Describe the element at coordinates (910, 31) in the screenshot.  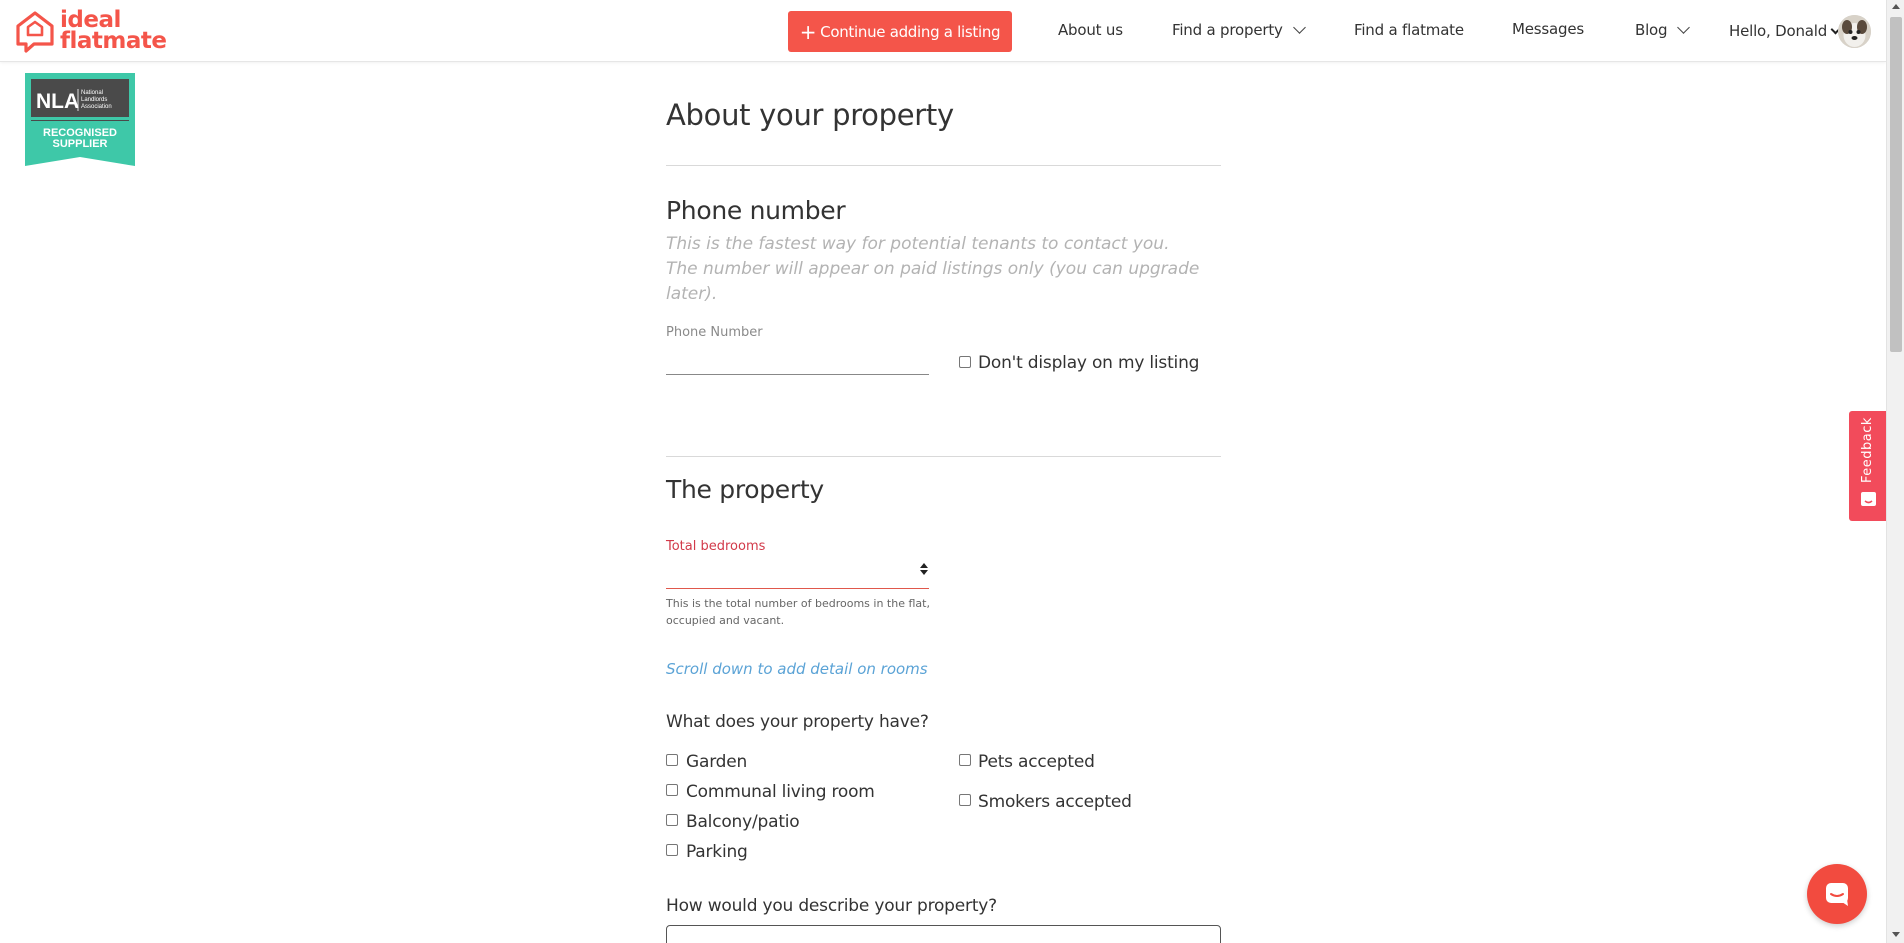
I see `continue-adding-listing-label: Continue adding a listing` at that location.